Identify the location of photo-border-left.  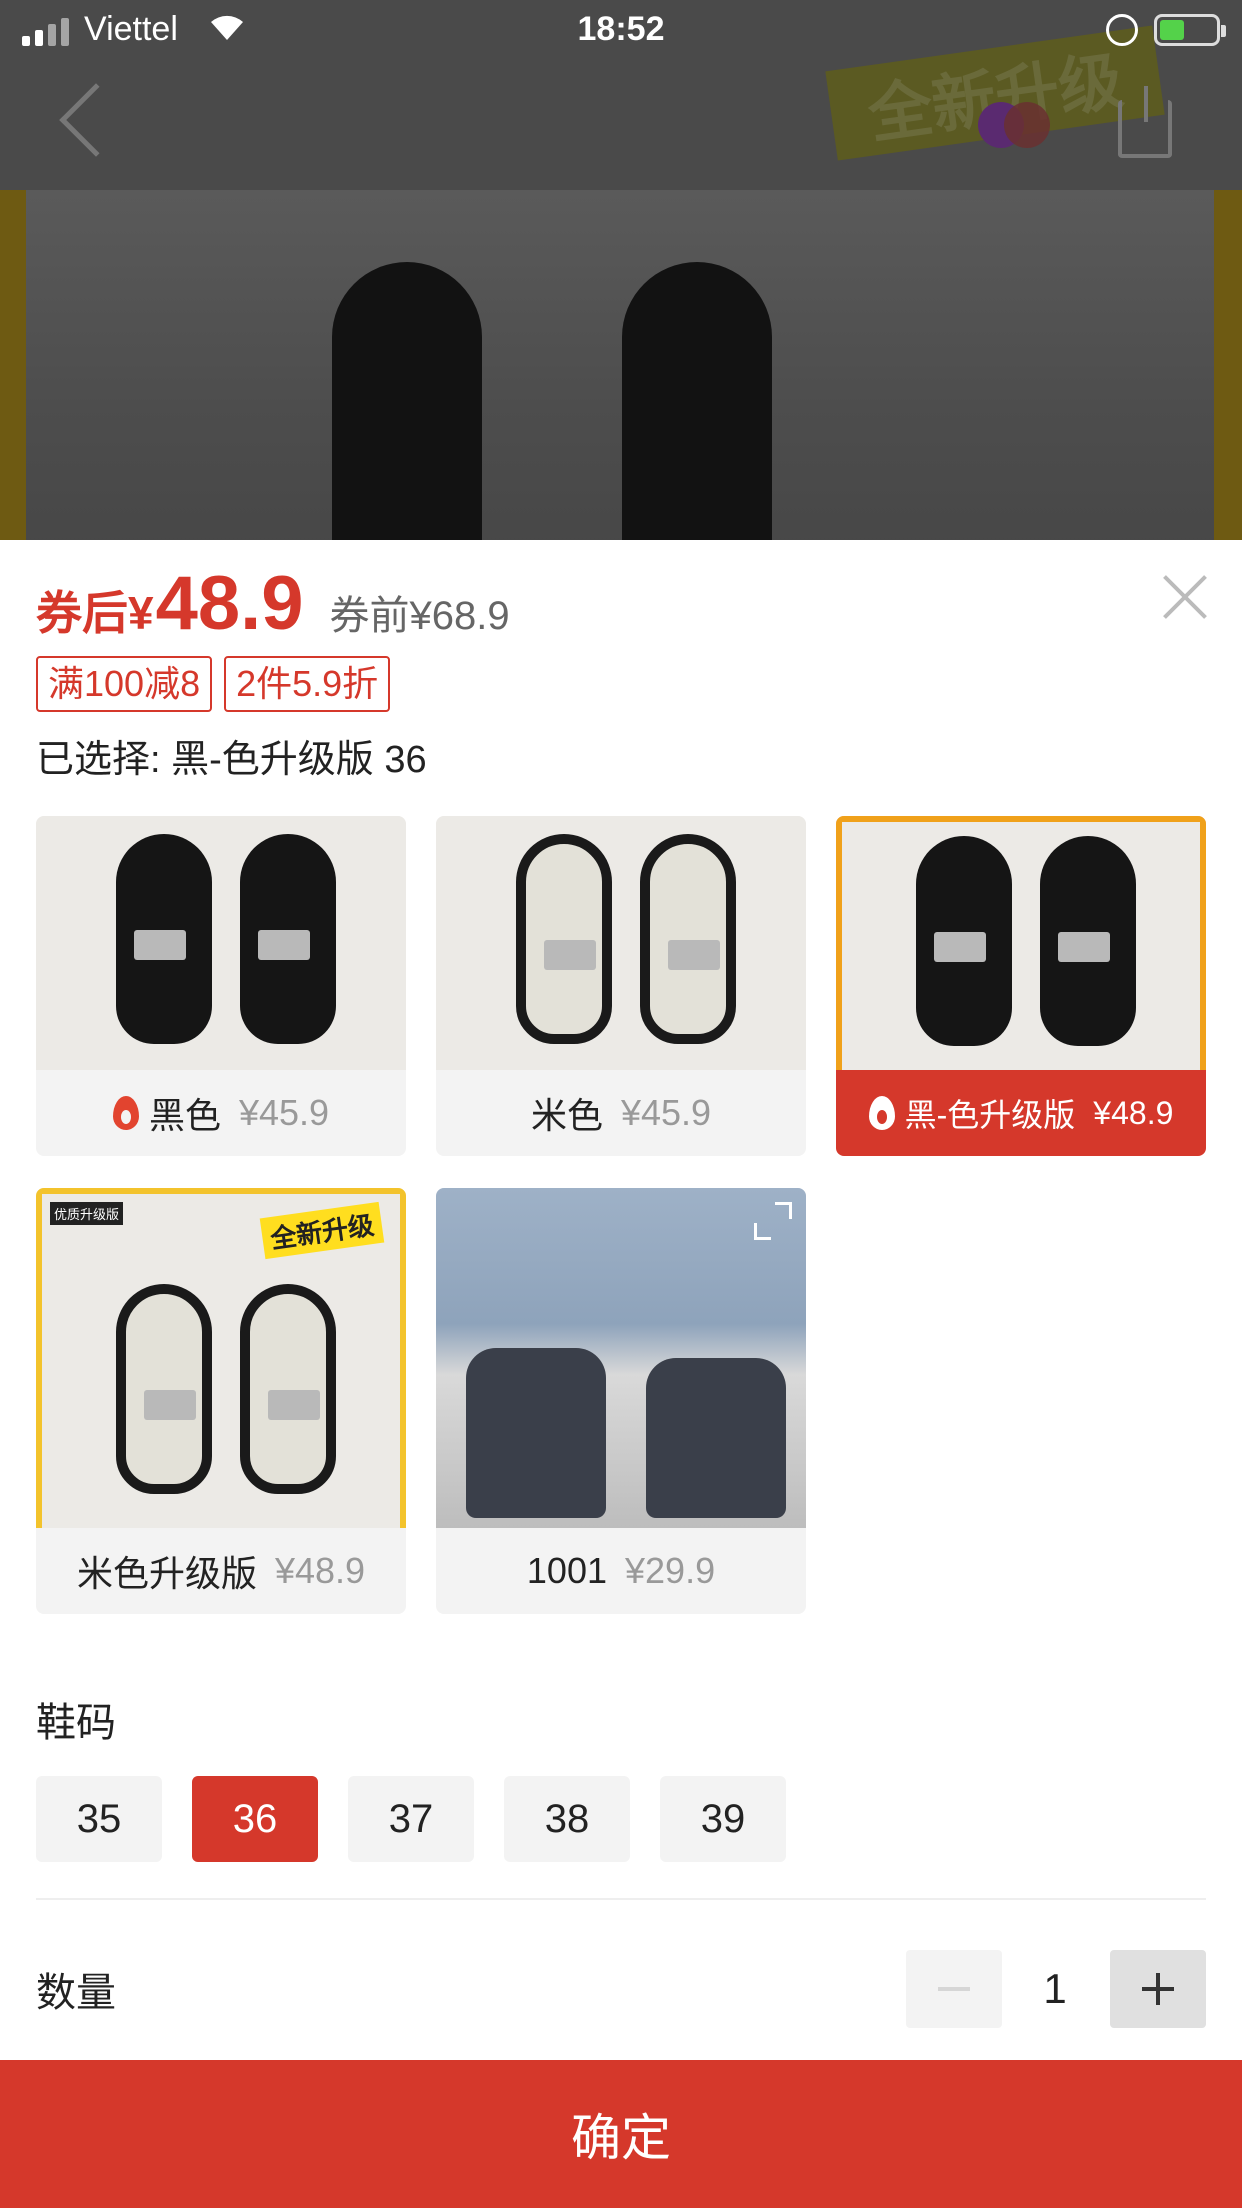
(13, 365).